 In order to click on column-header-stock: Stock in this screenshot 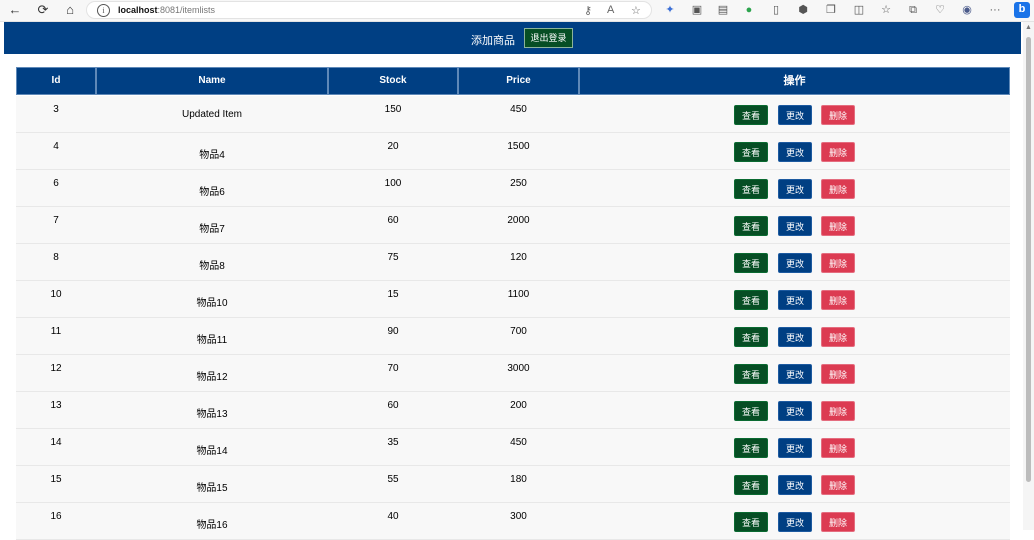, I will do `click(393, 81)`.